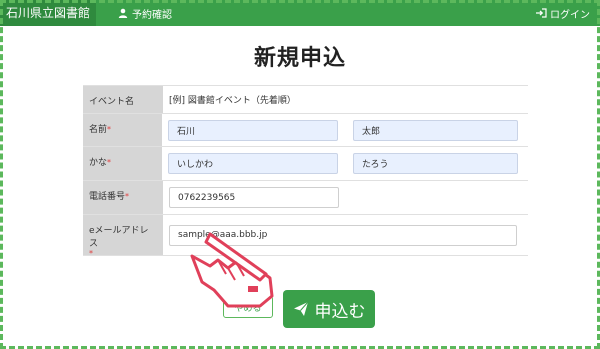  I want to click on name-row: 名前* 石川 太郎, so click(305, 130).